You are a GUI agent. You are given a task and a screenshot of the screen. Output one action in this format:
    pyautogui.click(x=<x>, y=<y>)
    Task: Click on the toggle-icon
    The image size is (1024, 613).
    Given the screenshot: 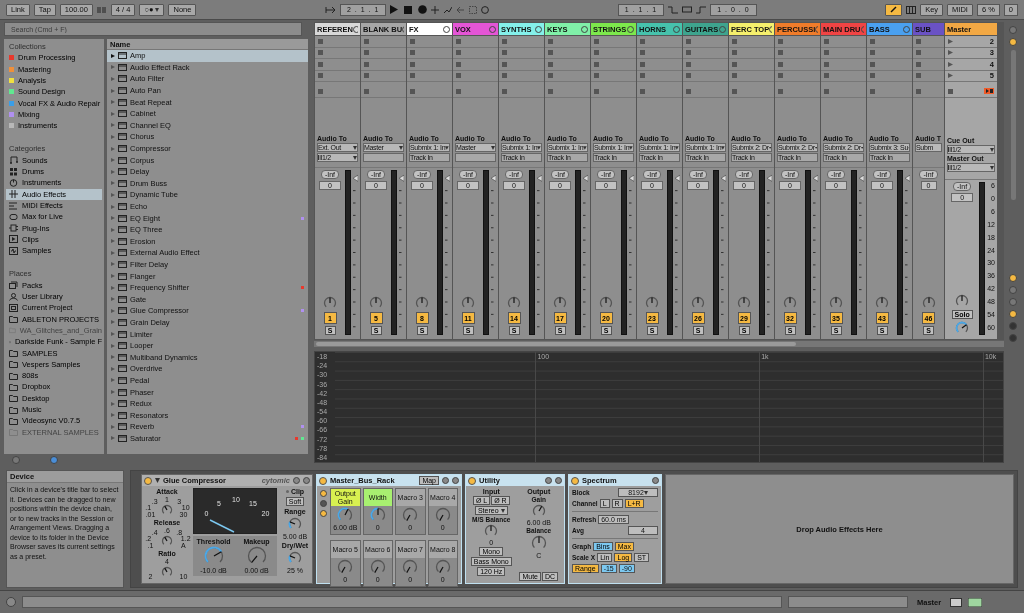 What is the action you would take?
    pyautogui.click(x=16, y=460)
    